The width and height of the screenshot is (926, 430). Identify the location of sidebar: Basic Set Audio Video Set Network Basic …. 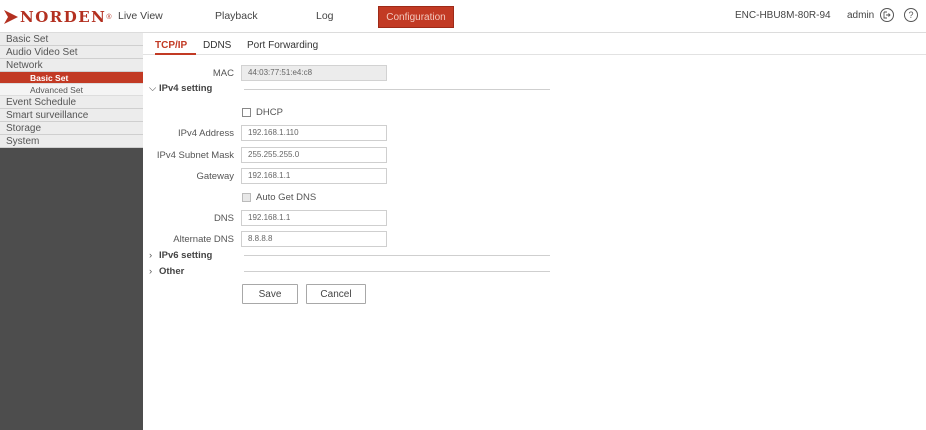
(71, 231).